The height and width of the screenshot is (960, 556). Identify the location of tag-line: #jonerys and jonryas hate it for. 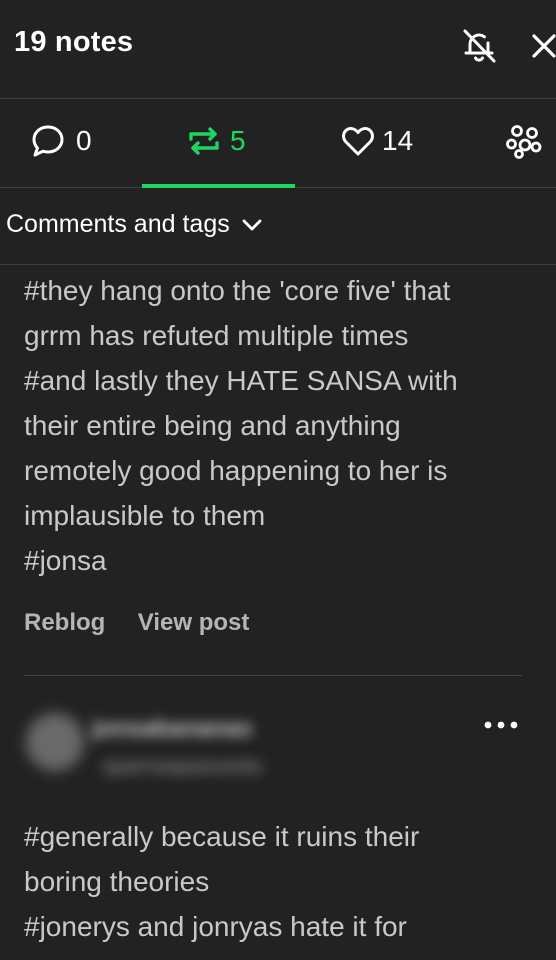
(215, 926).